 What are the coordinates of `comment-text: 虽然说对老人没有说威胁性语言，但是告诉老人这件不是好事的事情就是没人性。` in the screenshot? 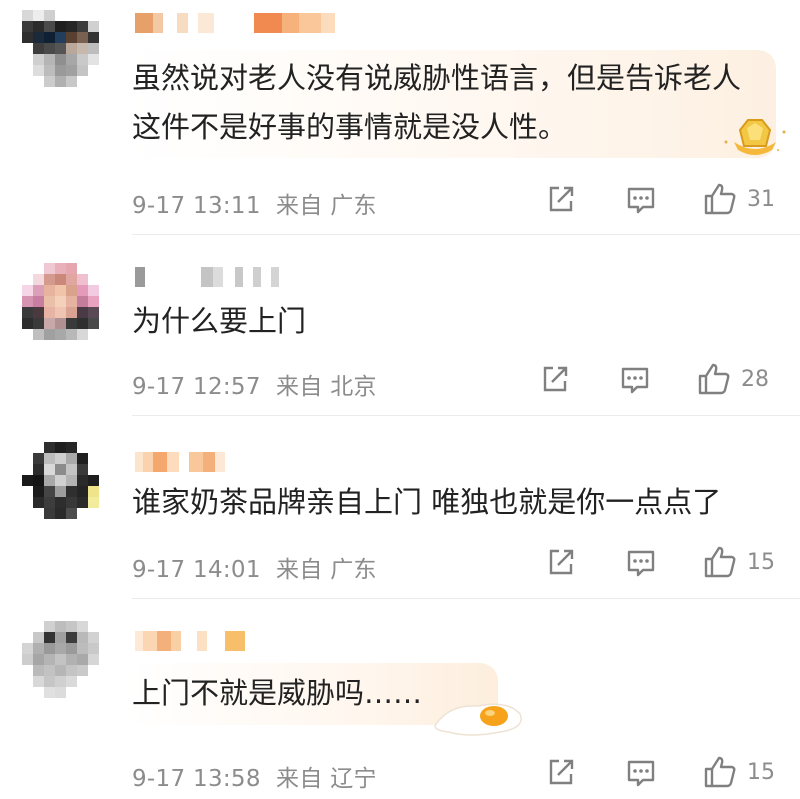 It's located at (437, 102).